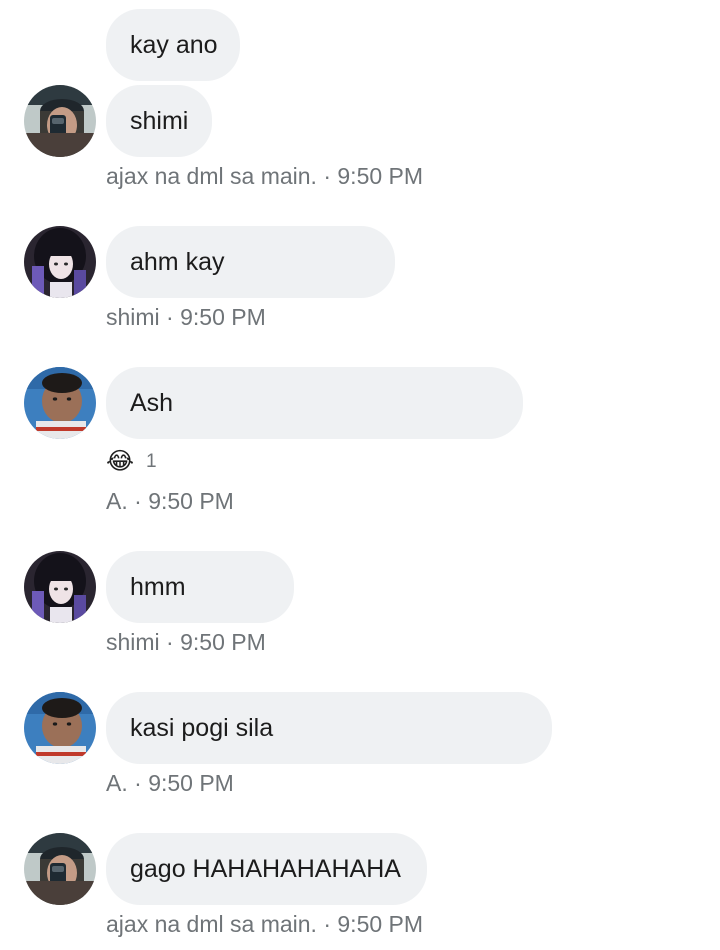 Image resolution: width=720 pixels, height=950 pixels. What do you see at coordinates (177, 262) in the screenshot?
I see `message-text: ahm kay` at bounding box center [177, 262].